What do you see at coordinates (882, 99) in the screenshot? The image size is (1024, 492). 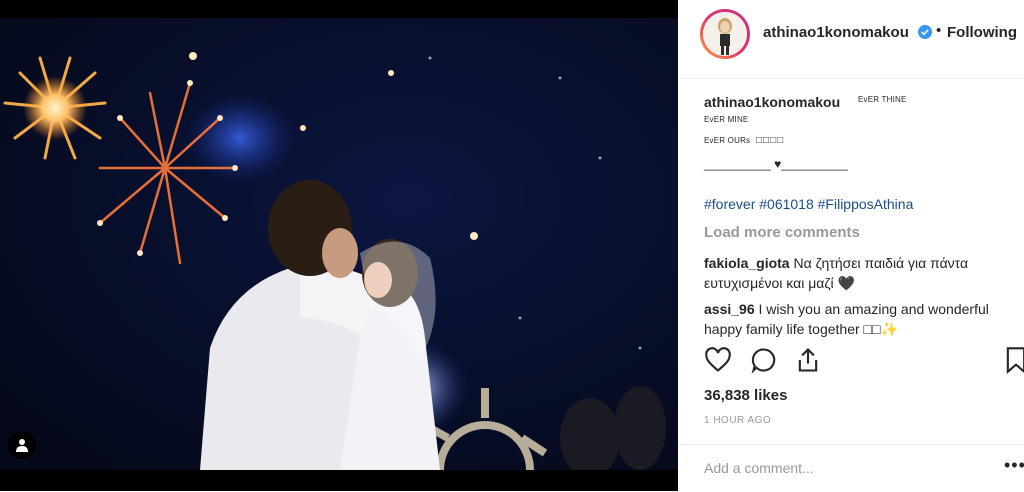 I see `caption-line-1: EvER THINE` at bounding box center [882, 99].